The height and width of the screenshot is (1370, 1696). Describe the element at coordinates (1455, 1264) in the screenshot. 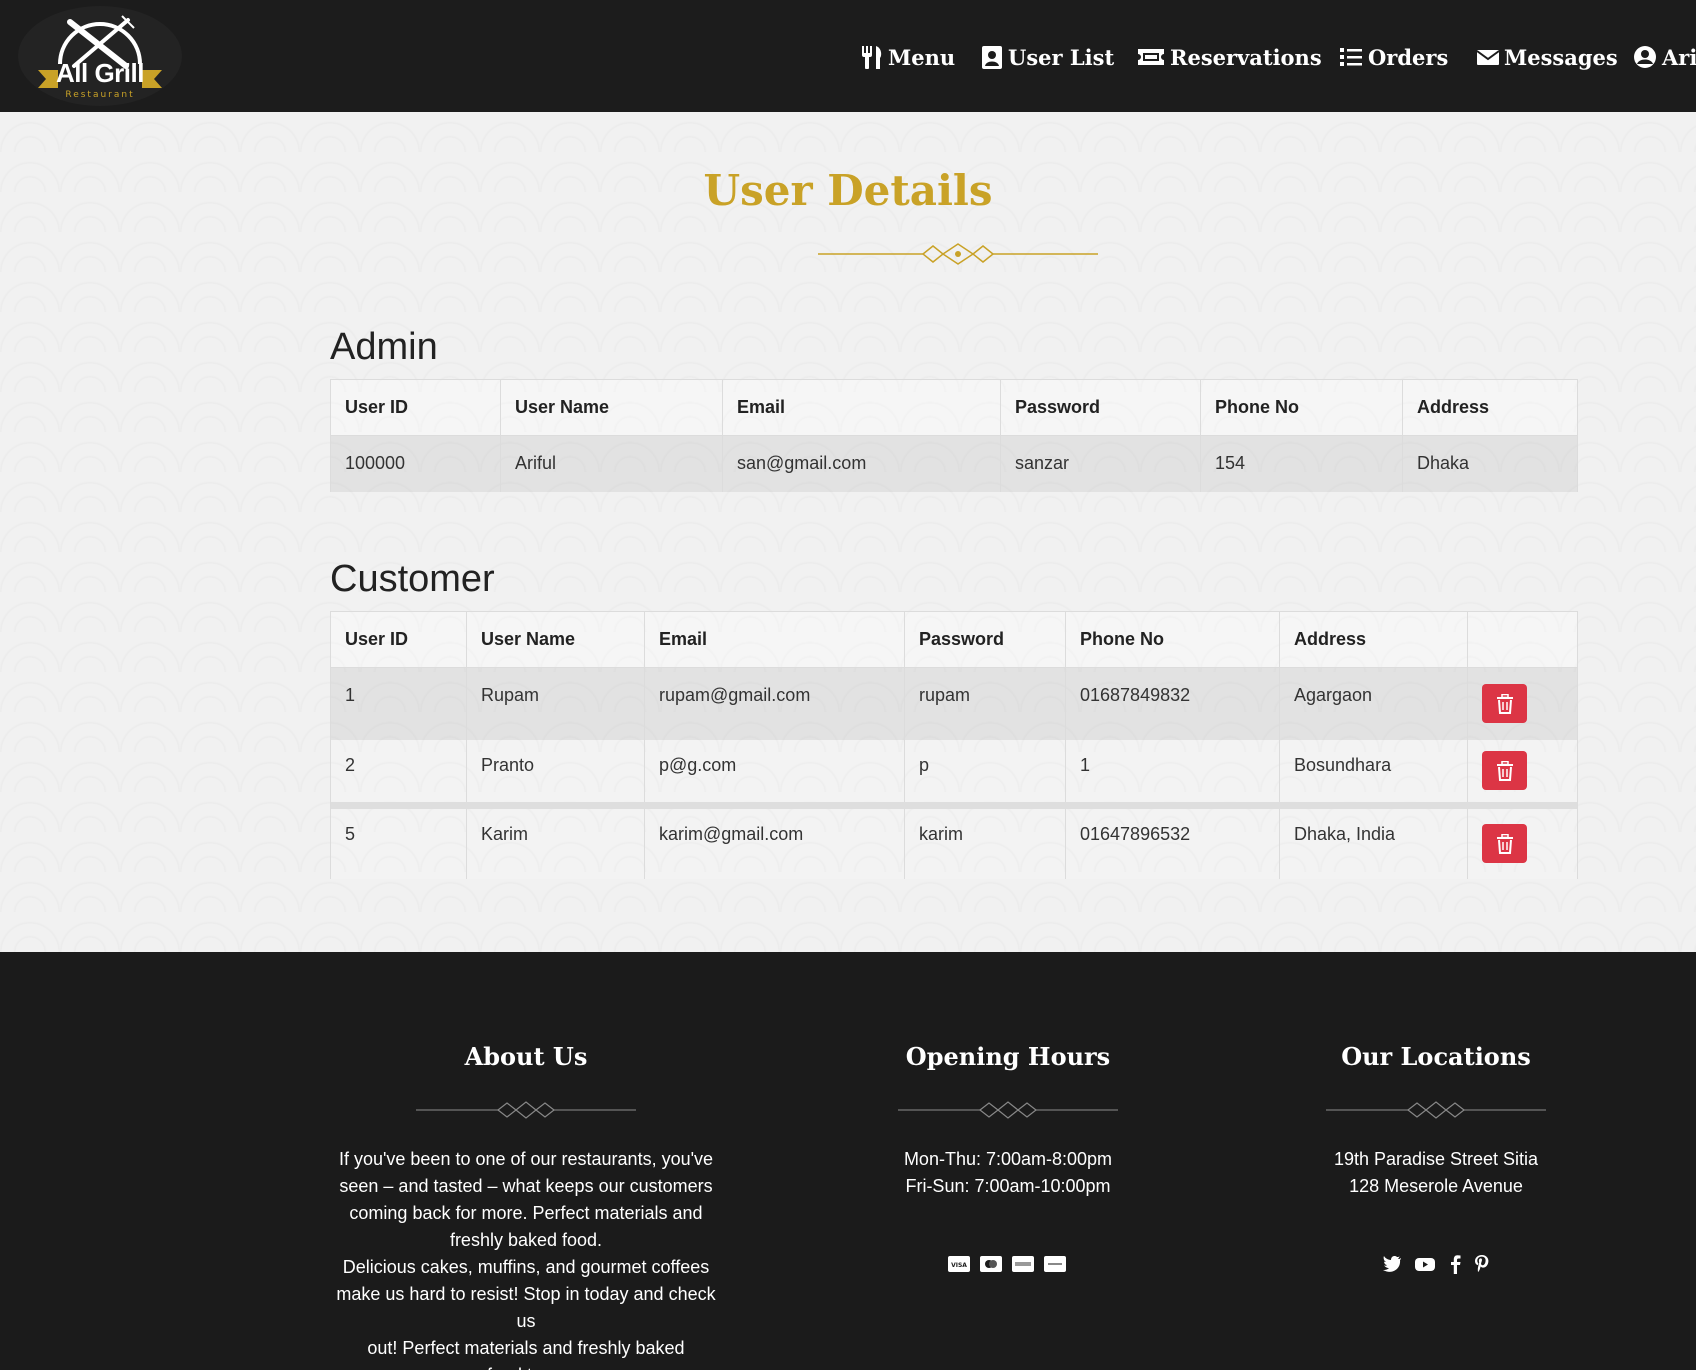

I see `facebook-icon` at that location.